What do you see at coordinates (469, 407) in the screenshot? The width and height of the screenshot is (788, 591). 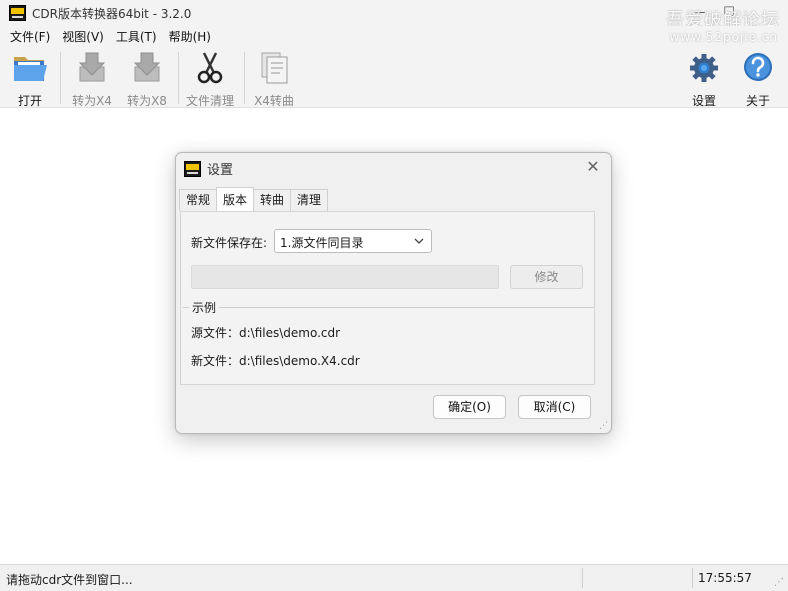 I see `ok-button: 确定(O)` at bounding box center [469, 407].